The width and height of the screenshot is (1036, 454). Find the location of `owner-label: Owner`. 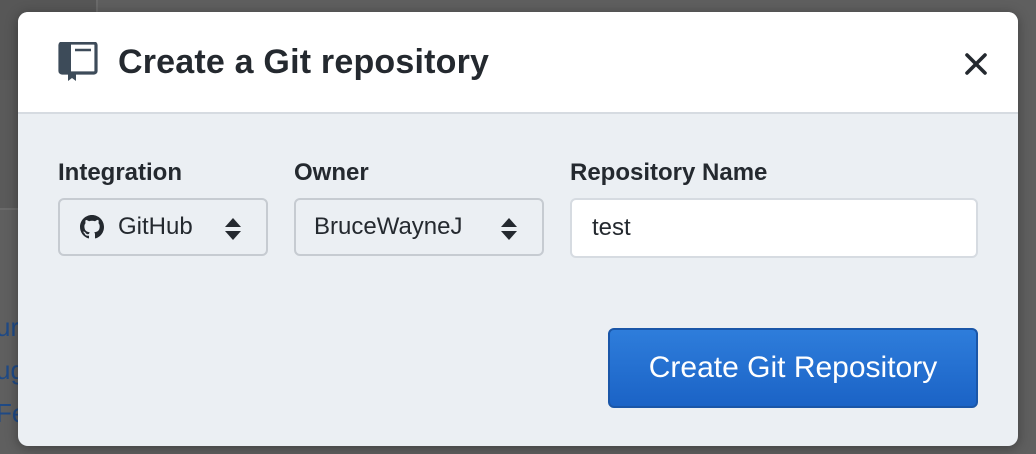

owner-label: Owner is located at coordinates (331, 172).